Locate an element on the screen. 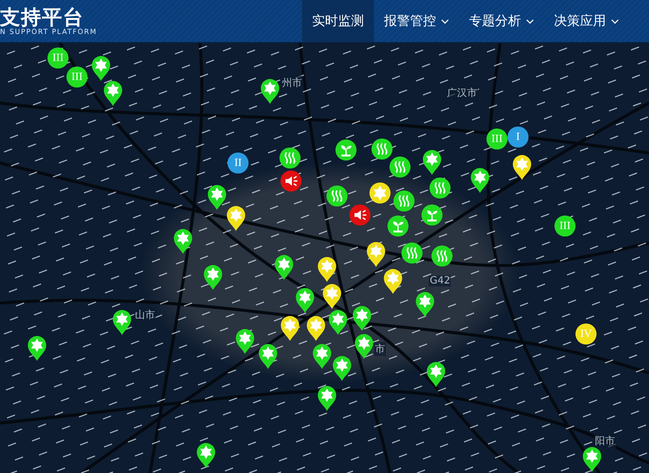 The width and height of the screenshot is (649, 473). level-numeral: IV is located at coordinates (586, 334).